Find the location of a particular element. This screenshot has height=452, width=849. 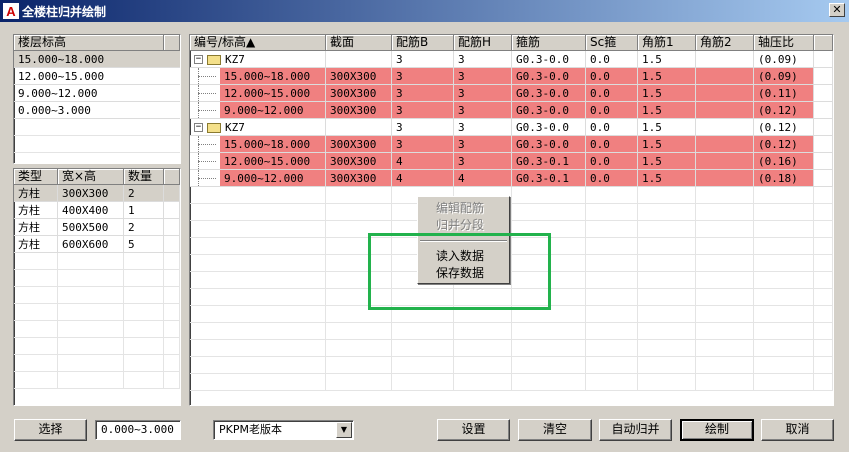

type-table-row: 方柱 500X500 2 is located at coordinates (97, 227).